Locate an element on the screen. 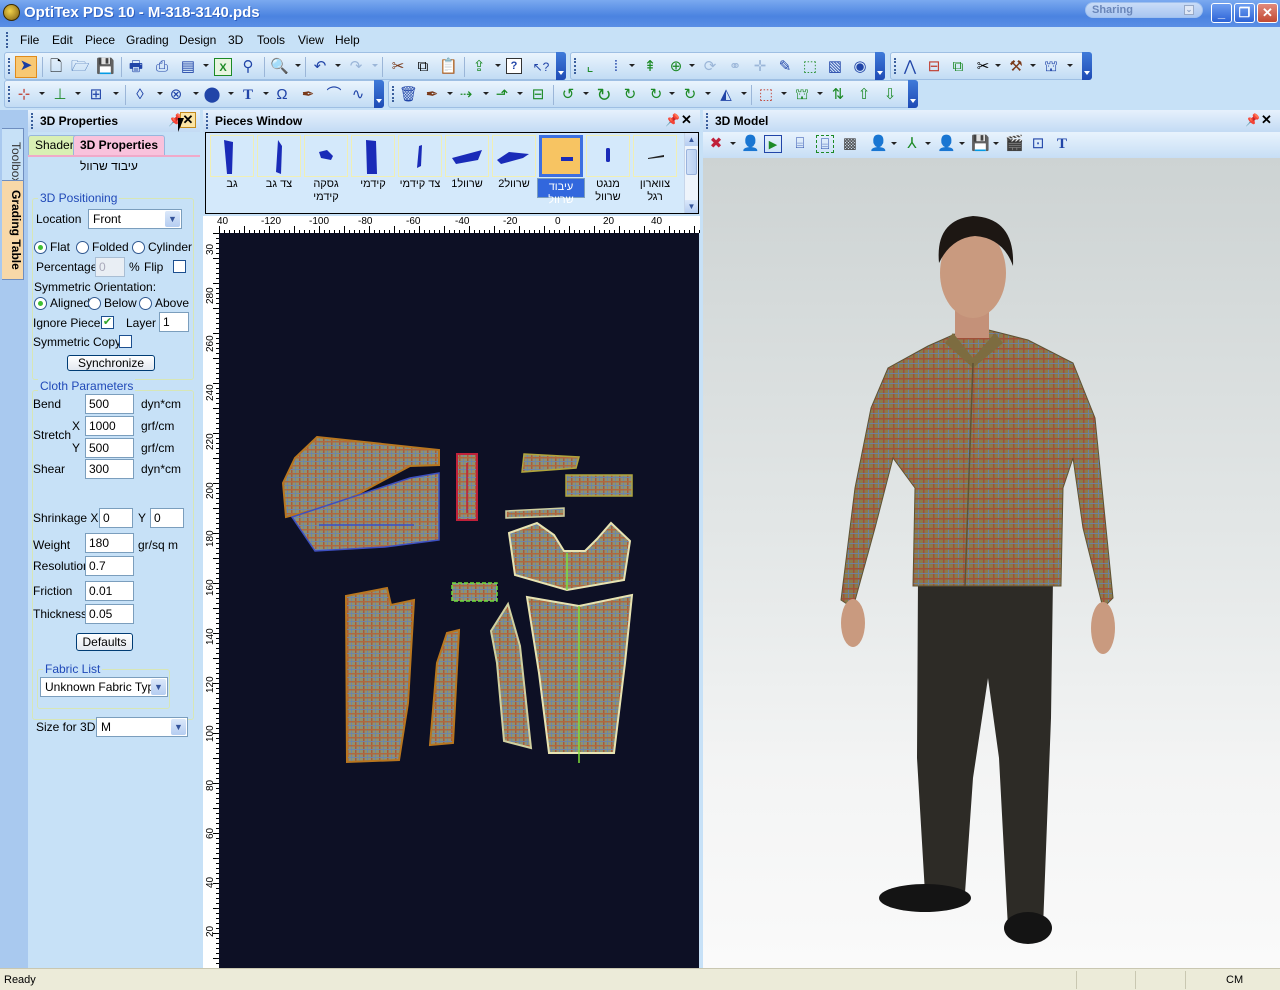 The width and height of the screenshot is (1280, 990). menu-grading: Grading is located at coordinates (147, 40).